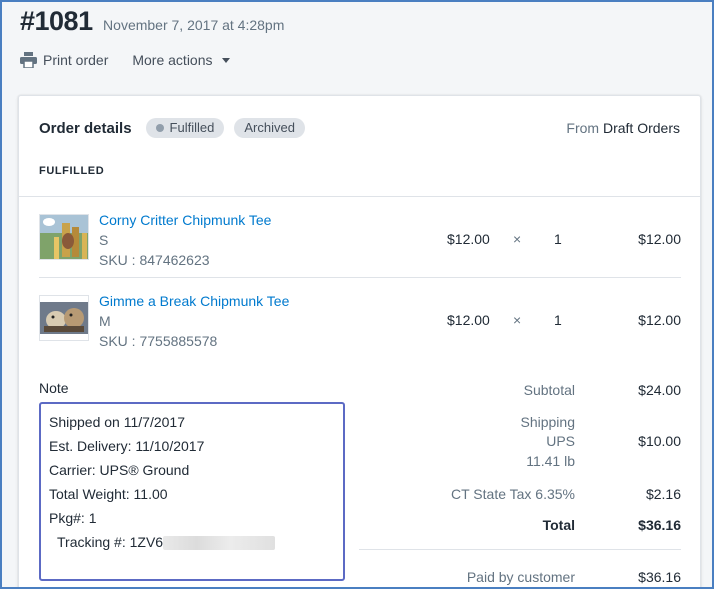  What do you see at coordinates (73, 518) in the screenshot?
I see `note-line: Pkg#: 1` at bounding box center [73, 518].